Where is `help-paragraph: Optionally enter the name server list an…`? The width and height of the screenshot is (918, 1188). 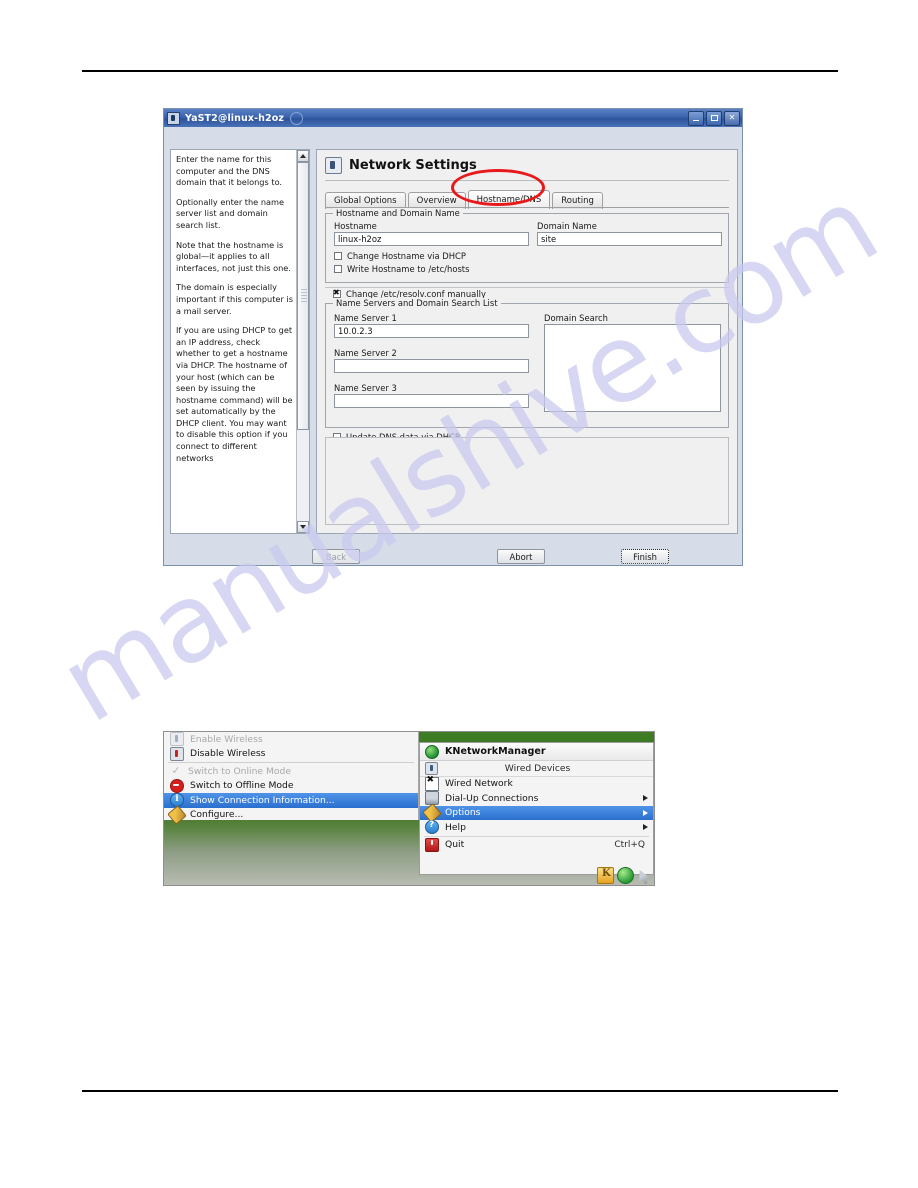
help-paragraph: Optionally enter the name server list an… is located at coordinates (230, 213).